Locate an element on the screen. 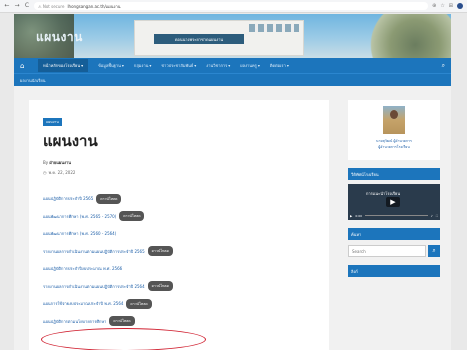 This screenshot has width=467, height=350. date-text: พ.ค. 22, 2022 is located at coordinates (62, 172).